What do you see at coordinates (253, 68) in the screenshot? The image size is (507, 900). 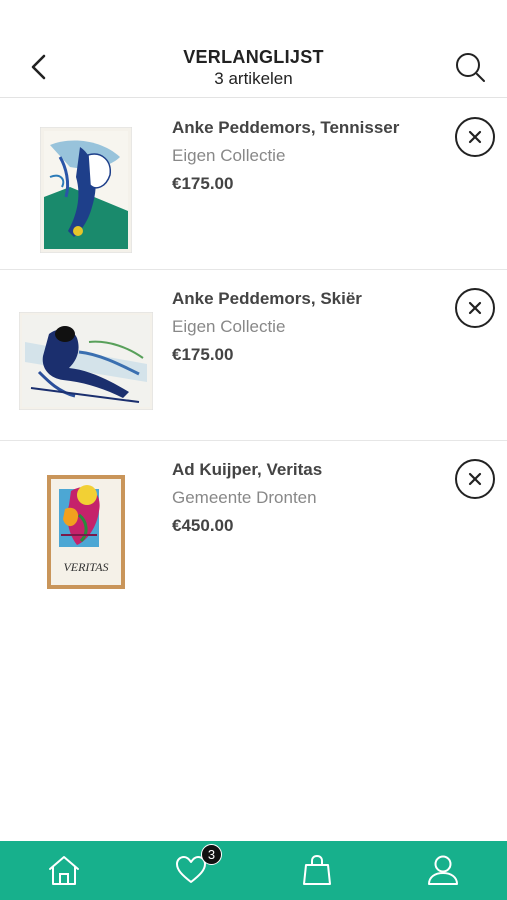 I see `header-titles: VERLANGLIJST 3 artikelen` at bounding box center [253, 68].